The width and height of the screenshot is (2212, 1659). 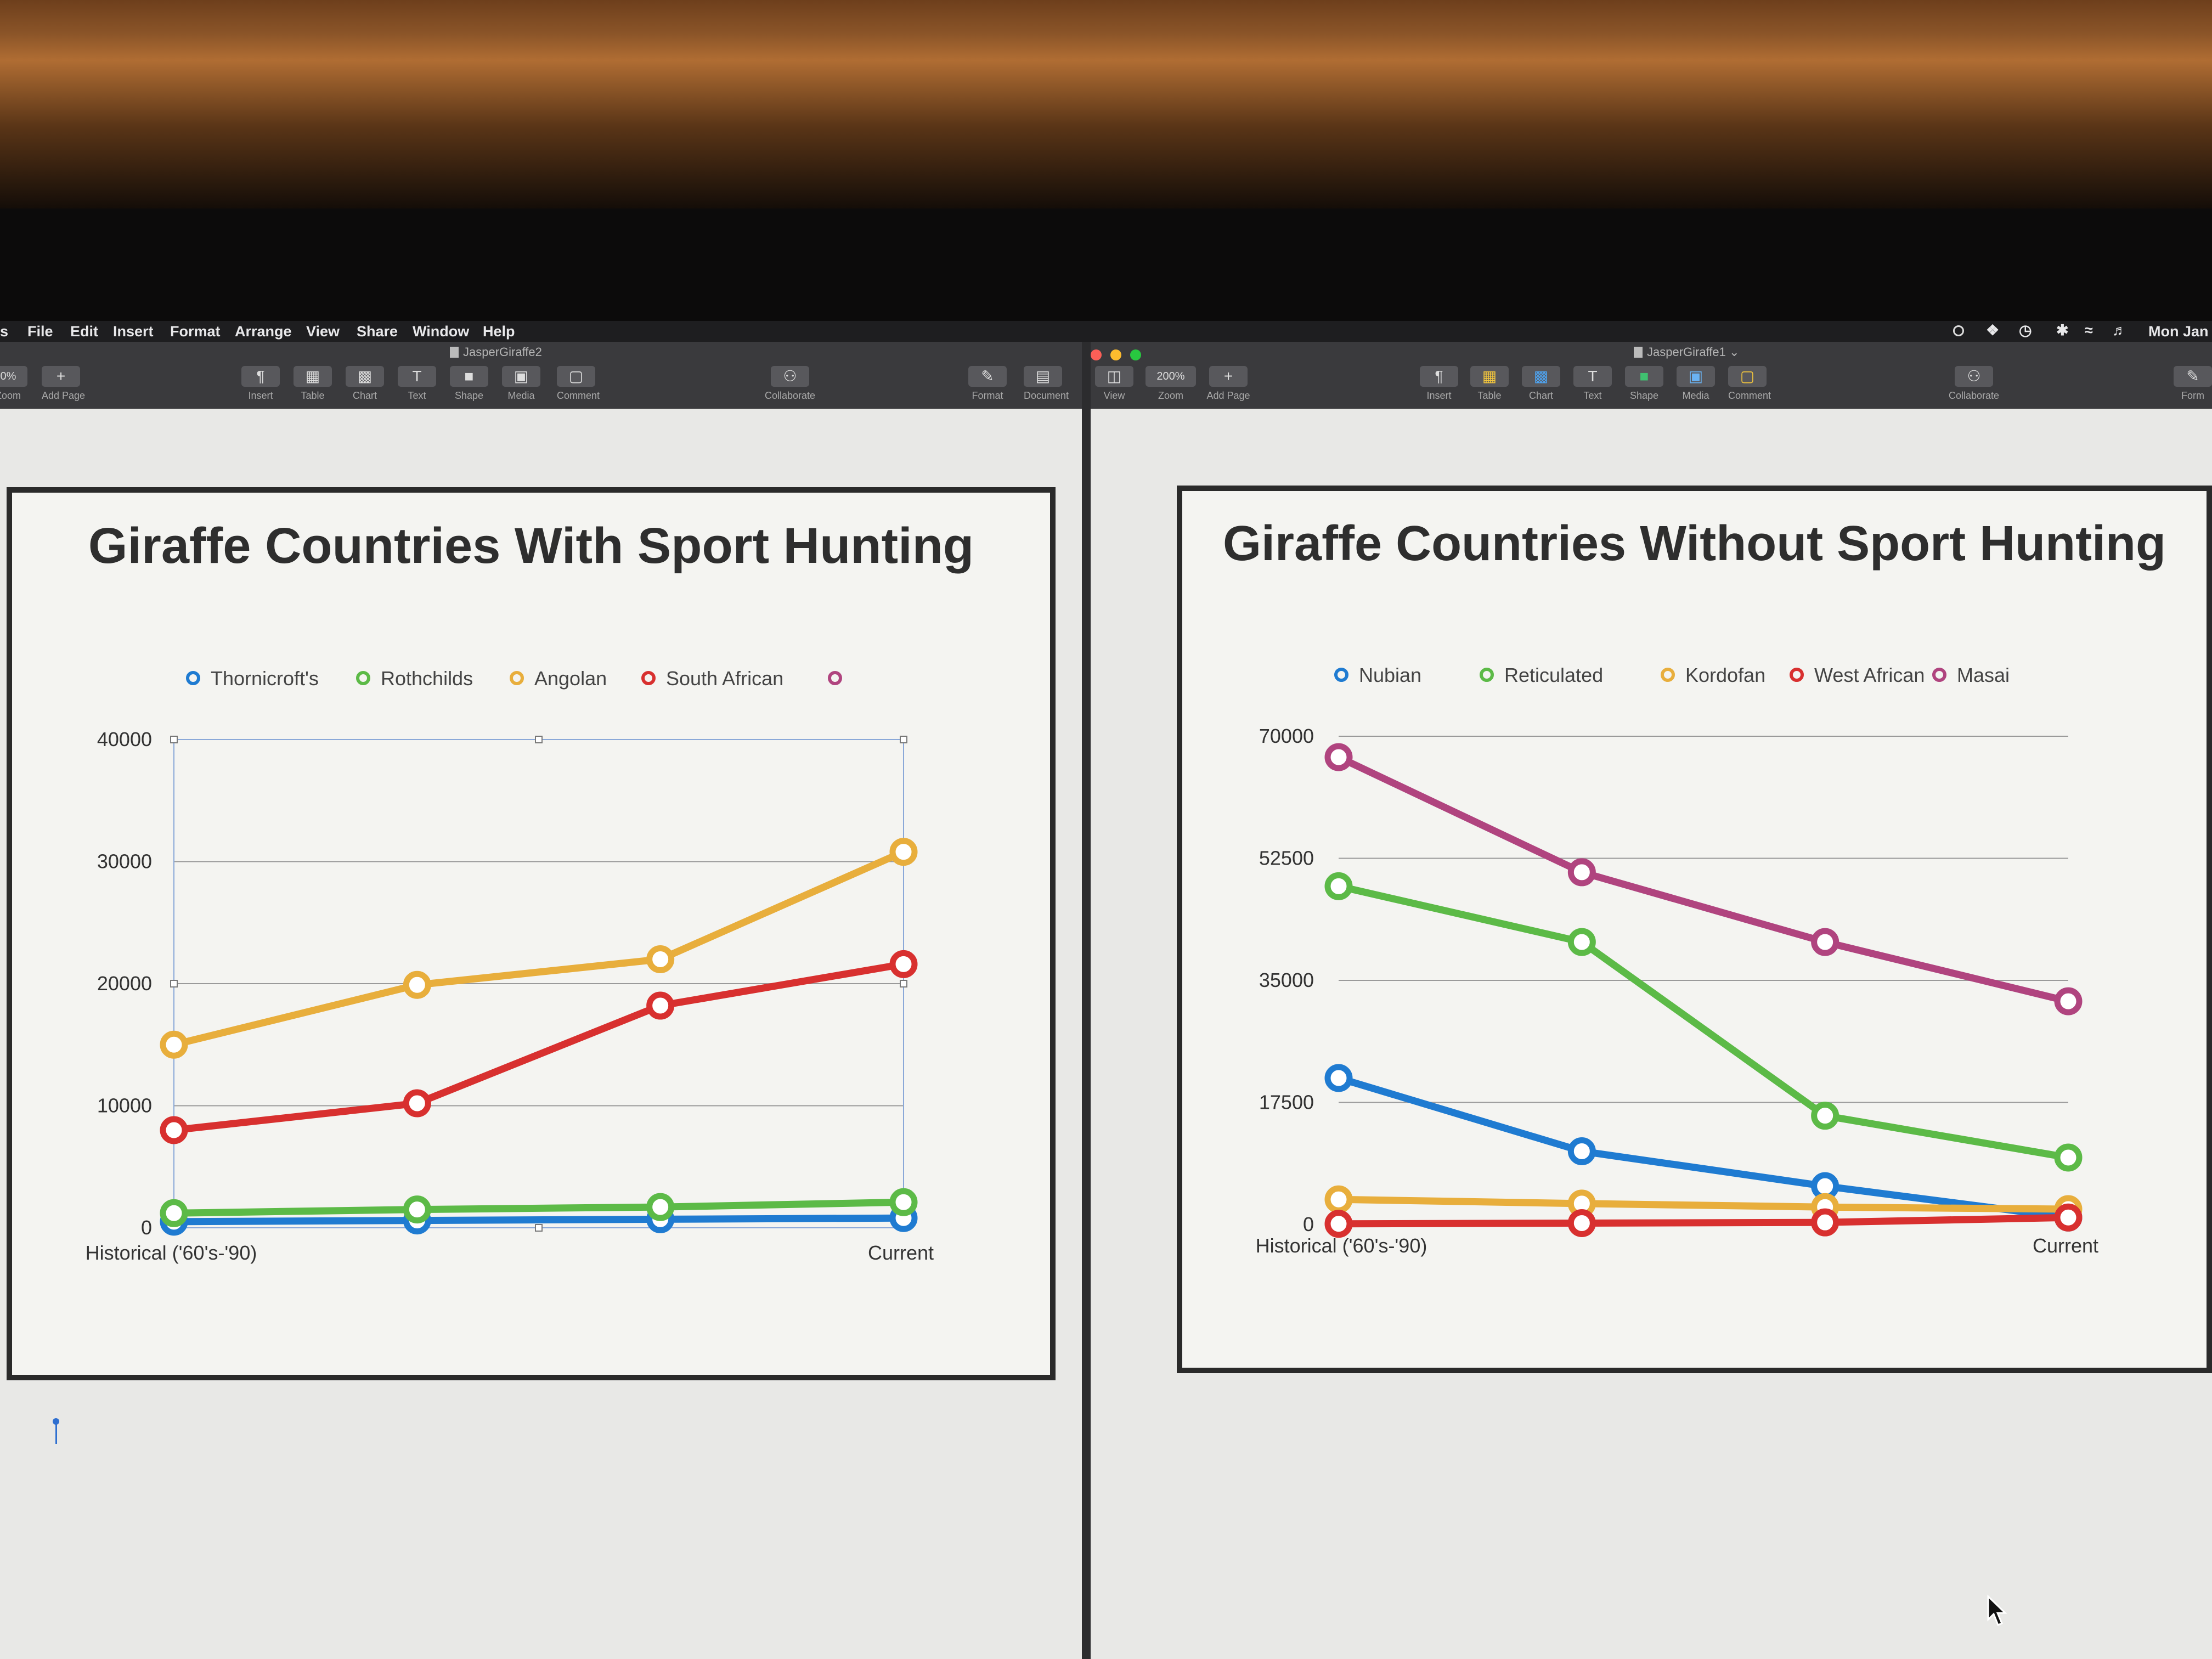 I want to click on left-format-button: ✎ Format, so click(x=988, y=384).